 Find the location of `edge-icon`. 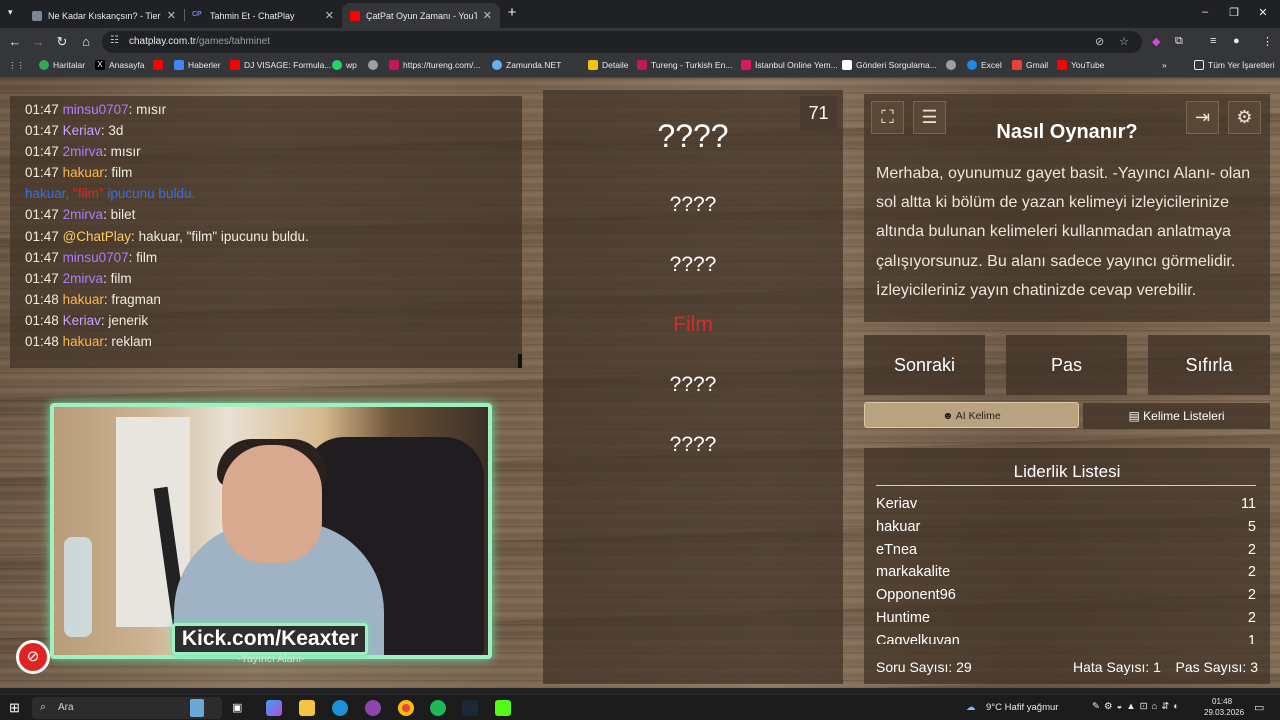

edge-icon is located at coordinates (340, 708).